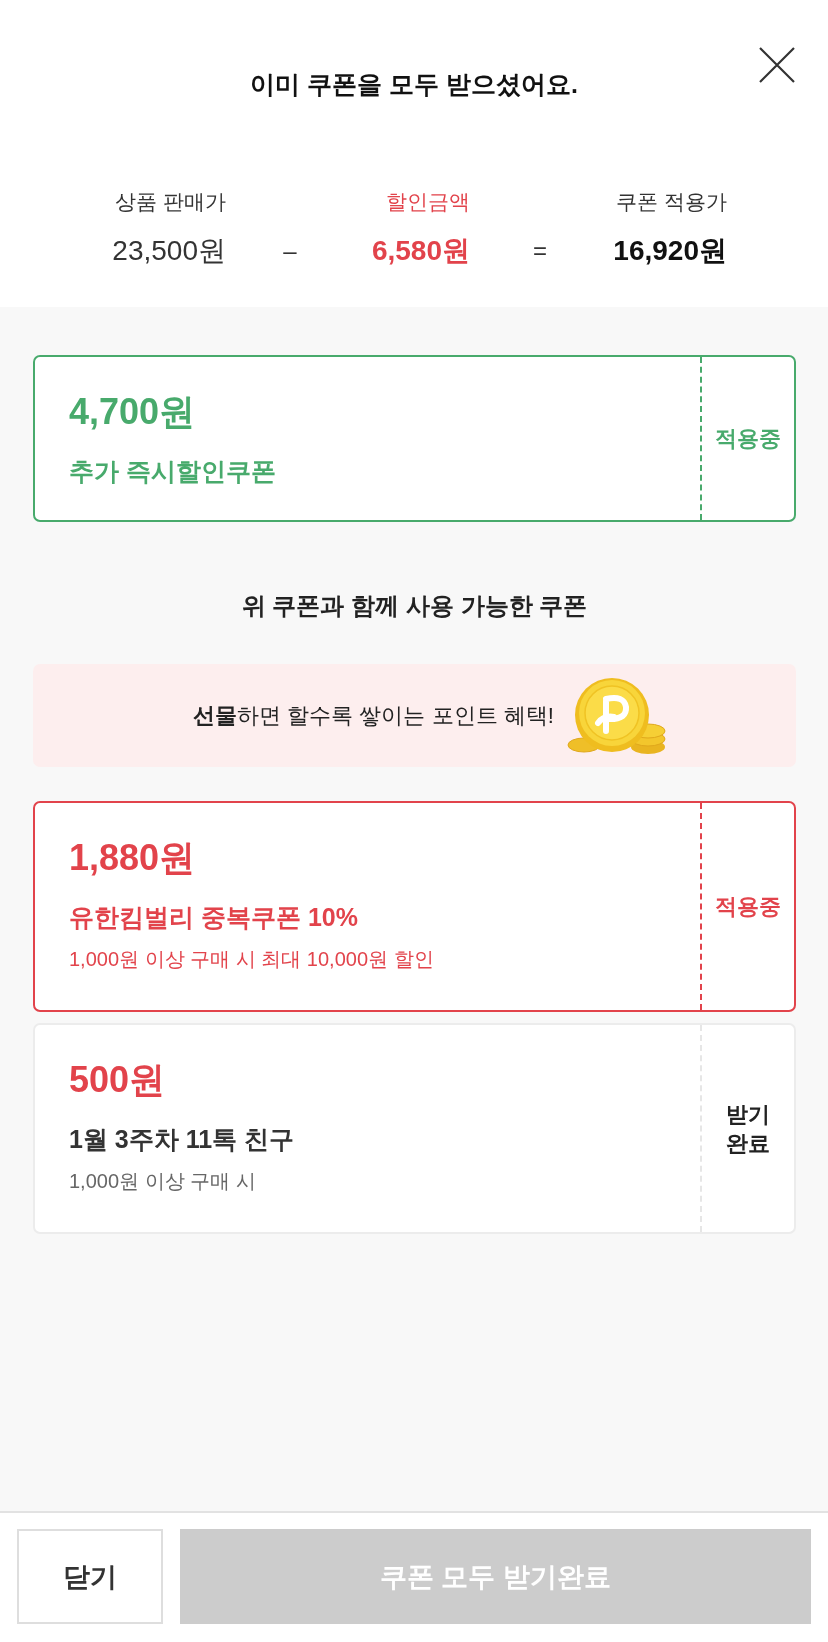 The image size is (828, 1642). Describe the element at coordinates (670, 251) in the screenshot. I see `price-value: 16,920원` at that location.